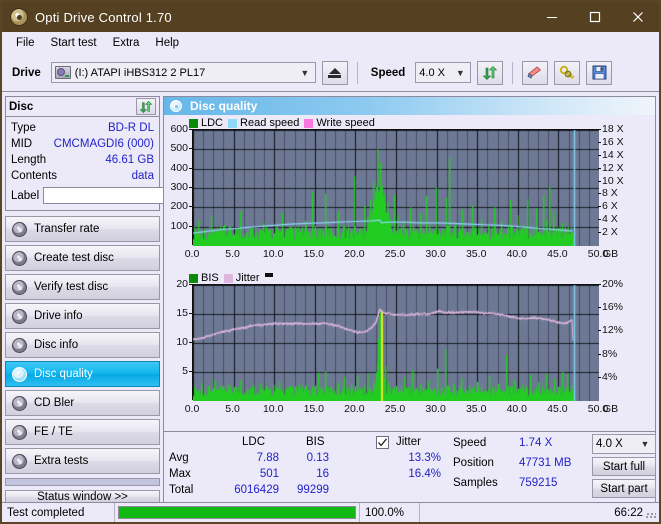  I want to click on menu-item-extra: Extra, so click(126, 43).